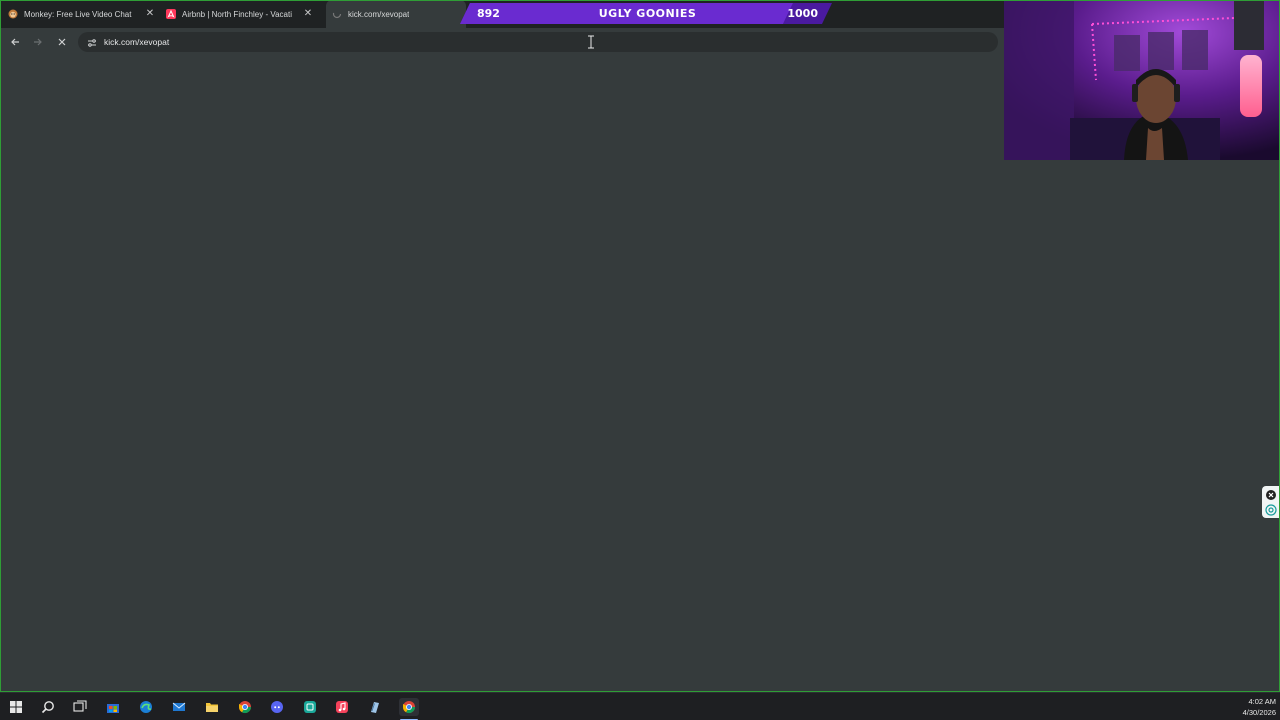  I want to click on tab-airbnb: Airbnb | North Finchley - Vacation ✕, so click(242, 14).